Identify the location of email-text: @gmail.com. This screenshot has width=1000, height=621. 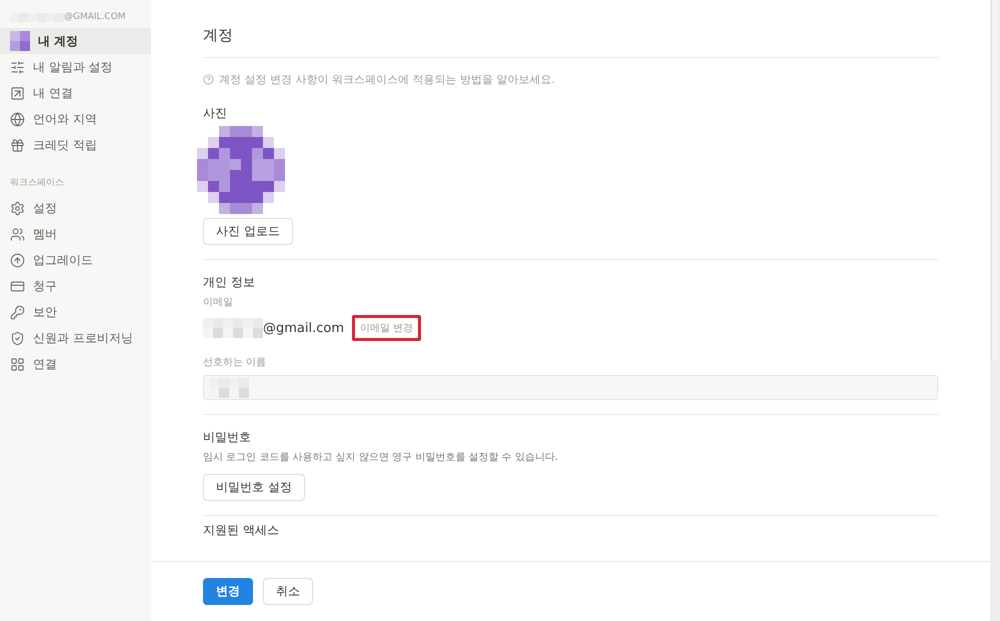
(303, 328).